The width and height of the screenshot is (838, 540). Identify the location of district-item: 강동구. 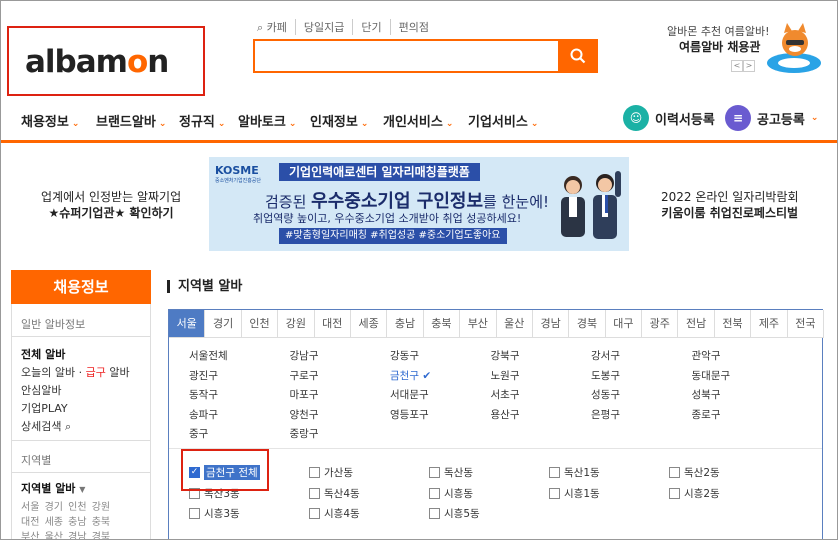
(404, 355).